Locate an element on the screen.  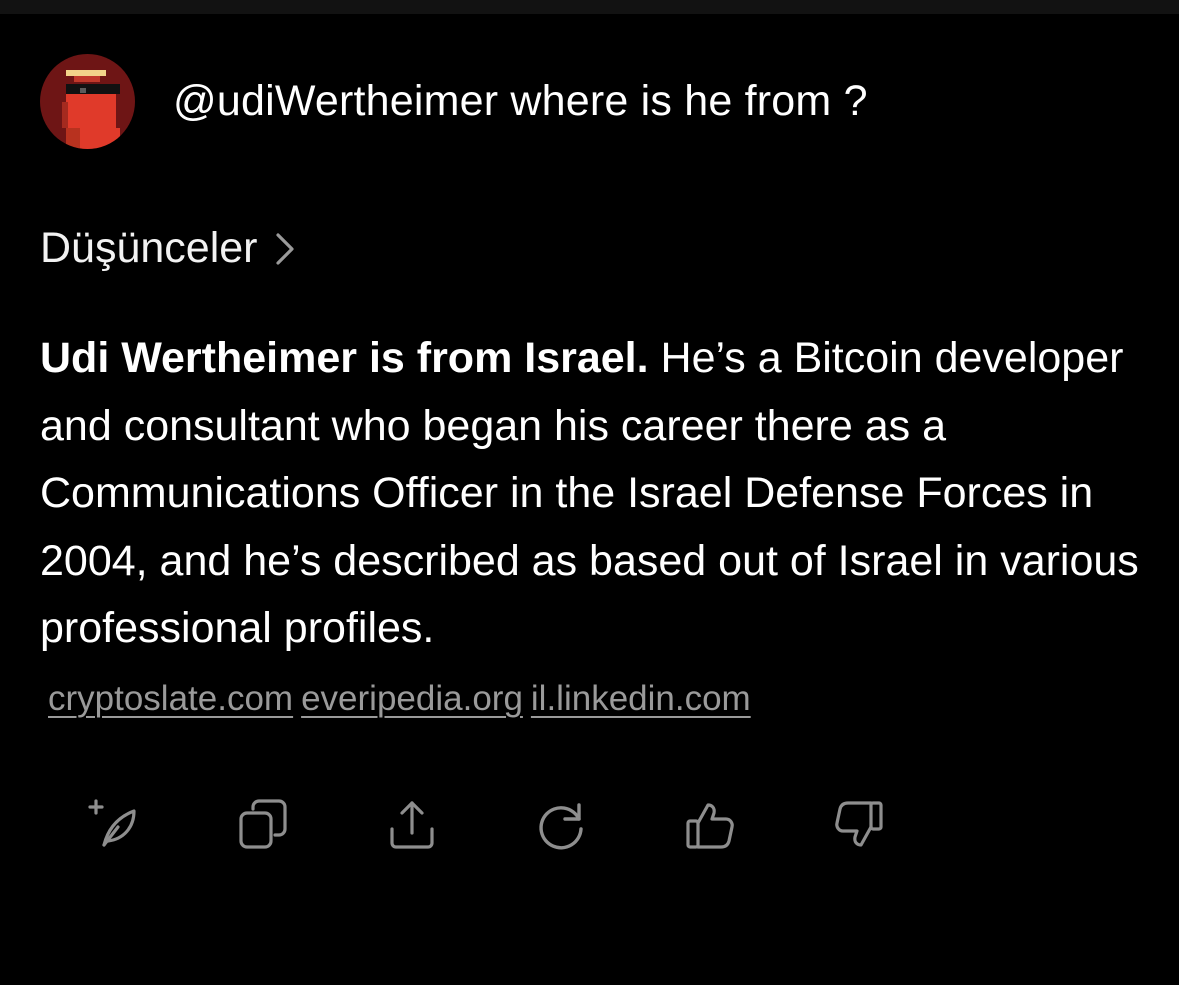
share-icon is located at coordinates (412, 825).